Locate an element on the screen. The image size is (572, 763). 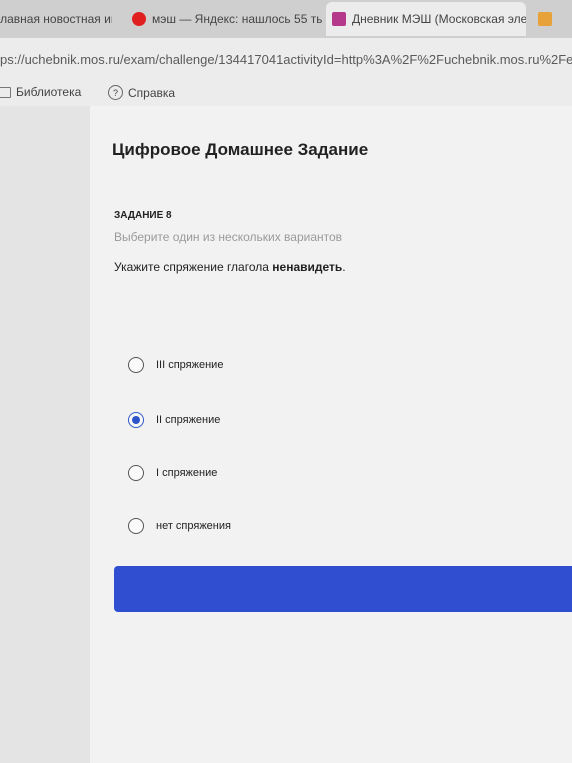
question-prefix: Укажите спряжение глагола is located at coordinates (193, 267).